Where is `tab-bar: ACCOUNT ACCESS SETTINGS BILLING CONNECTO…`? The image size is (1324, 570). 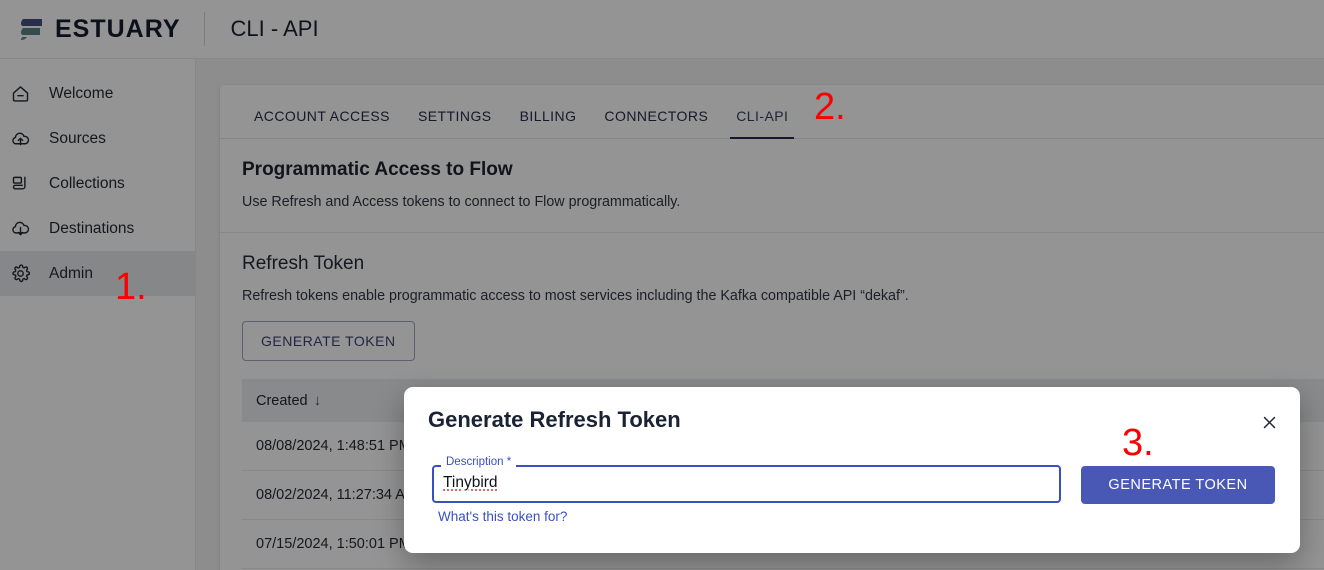
tab-bar: ACCOUNT ACCESS SETTINGS BILLING CONNECTO… is located at coordinates (772, 112).